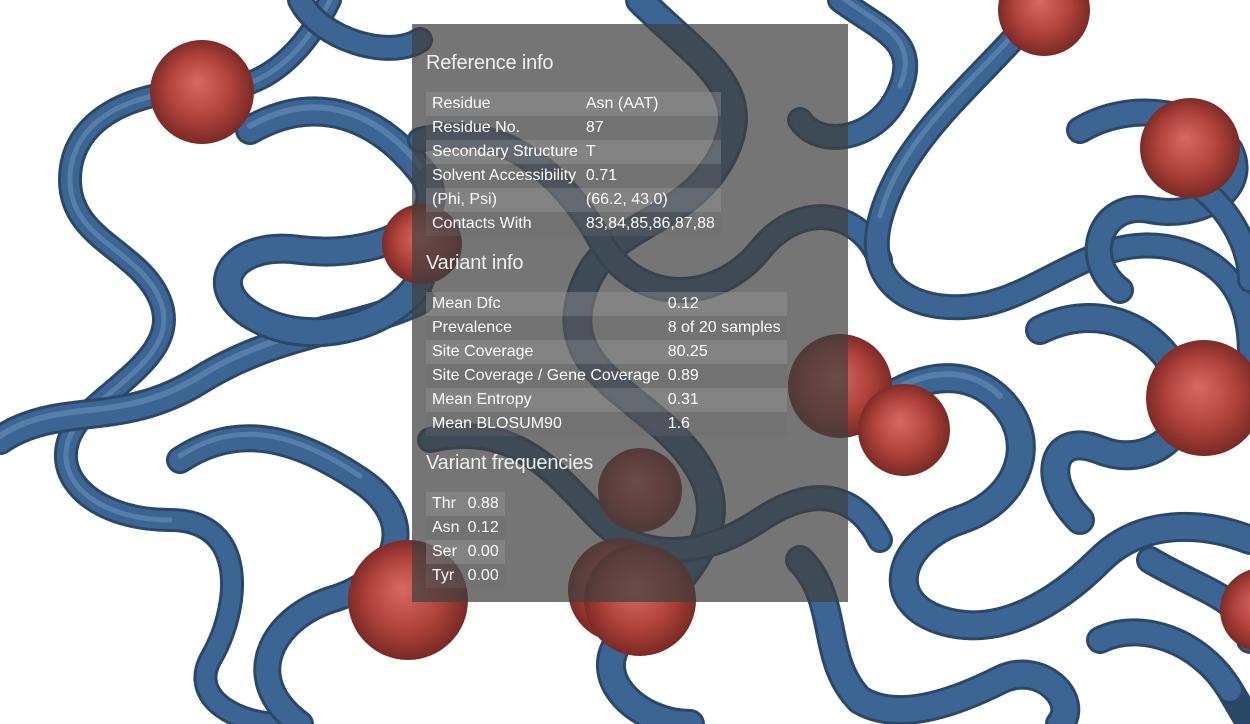  I want to click on table-row: Secondary Structure T, so click(573, 152).